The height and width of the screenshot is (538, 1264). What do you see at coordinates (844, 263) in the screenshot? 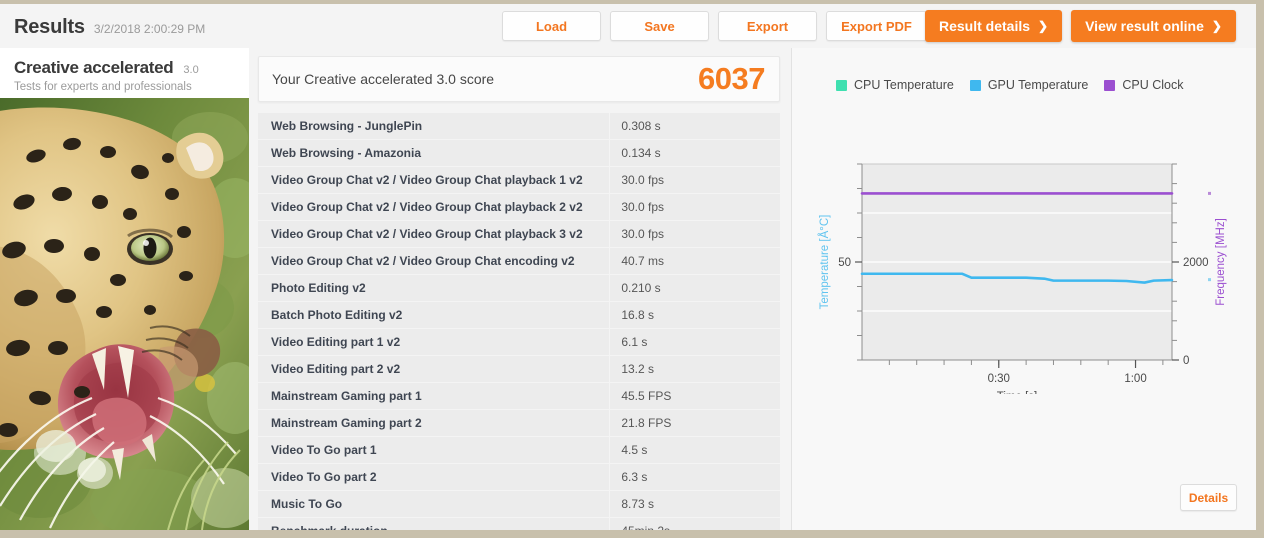
I see `svg-text: 50` at bounding box center [844, 263].